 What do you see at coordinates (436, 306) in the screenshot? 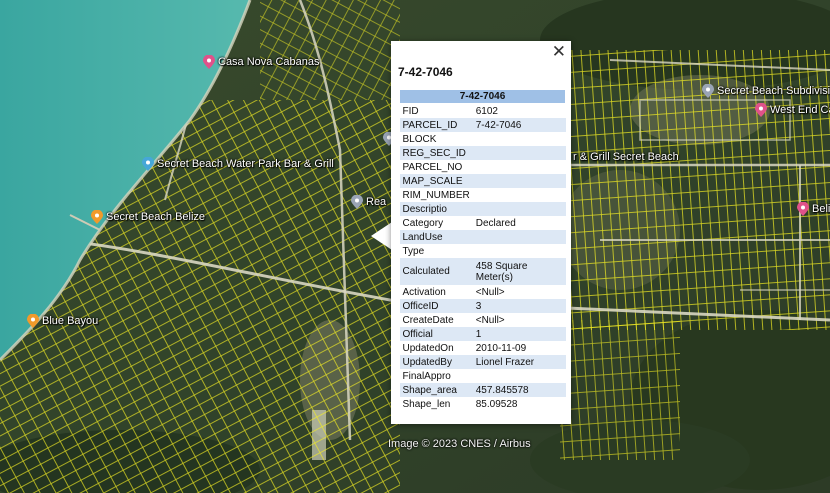
I see `attribute-key: OfficeID` at bounding box center [436, 306].